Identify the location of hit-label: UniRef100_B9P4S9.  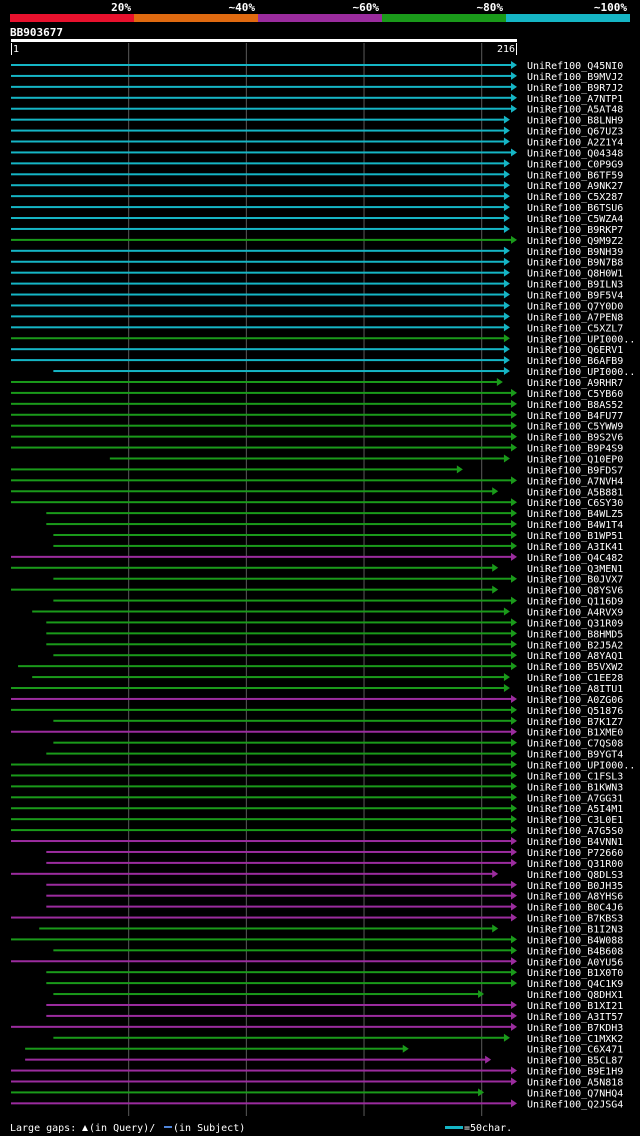
(575, 449).